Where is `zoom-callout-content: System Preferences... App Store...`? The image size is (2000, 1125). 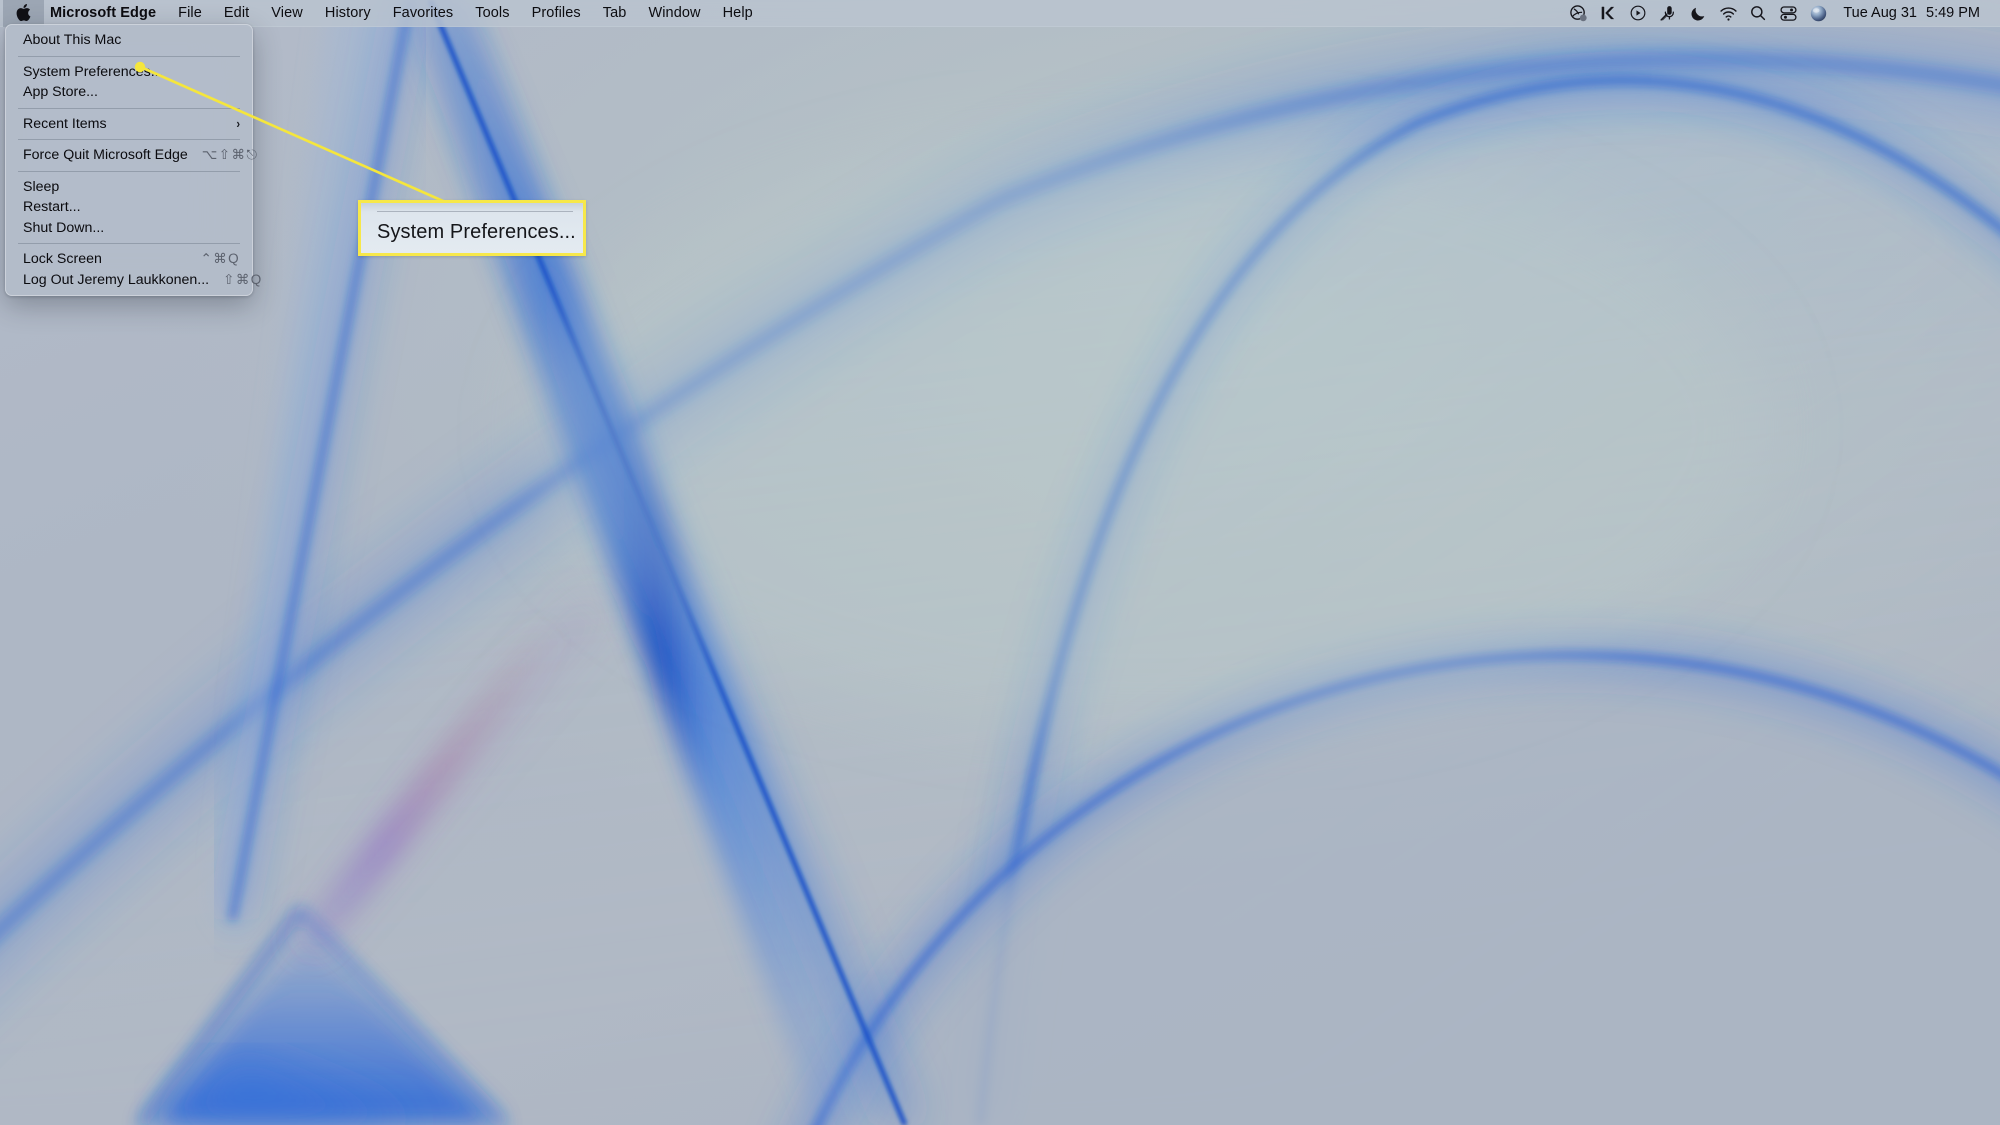
zoom-callout-content: System Preferences... App Store... is located at coordinates (472, 228).